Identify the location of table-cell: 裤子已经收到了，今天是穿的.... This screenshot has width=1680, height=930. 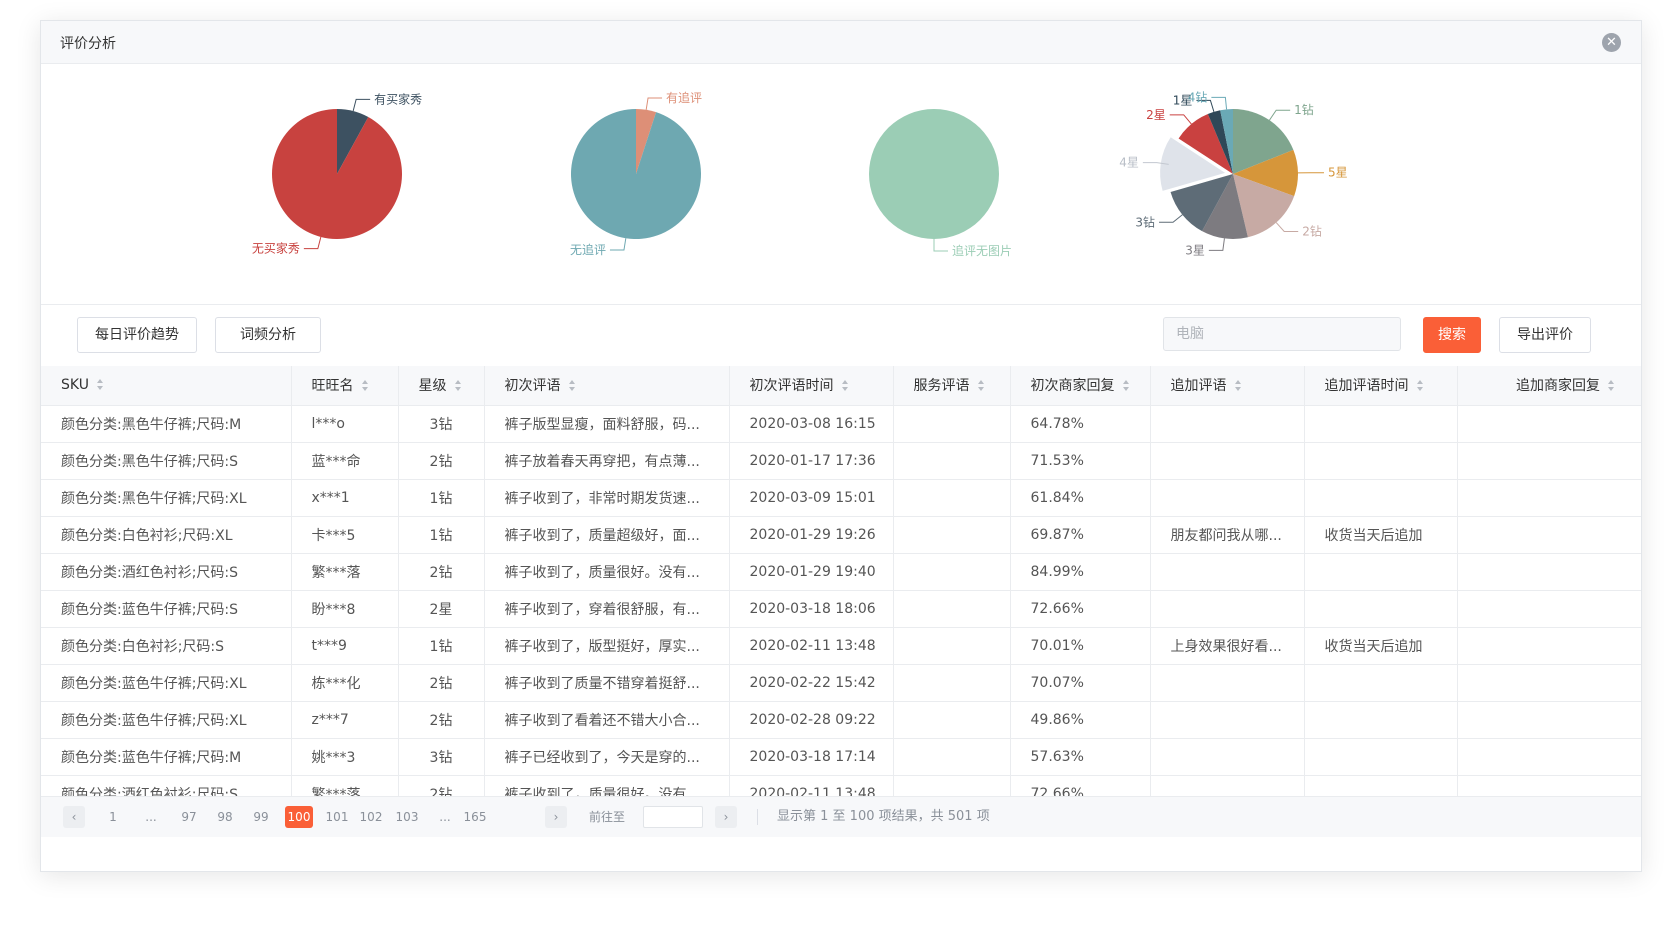
(607, 757).